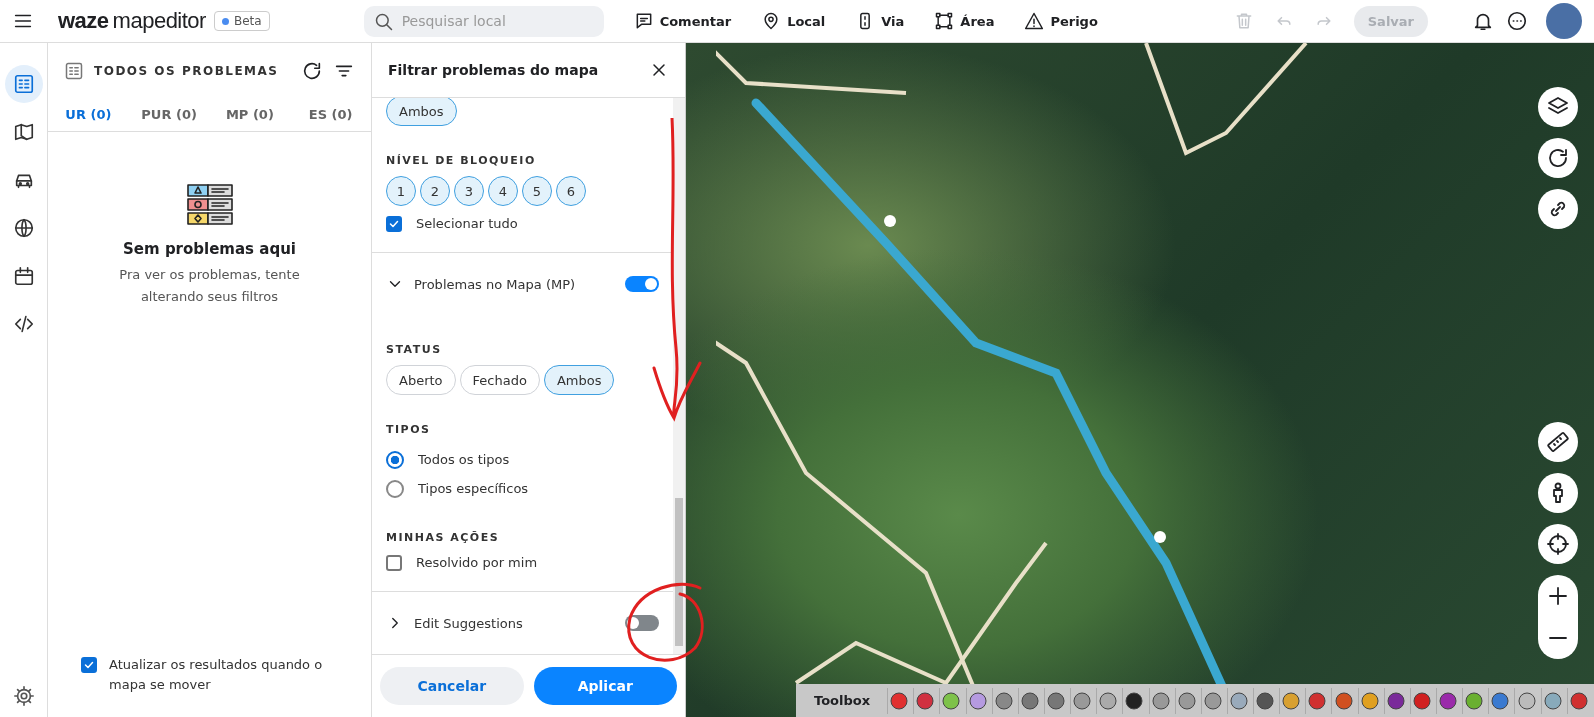 This screenshot has width=1594, height=717. What do you see at coordinates (461, 161) in the screenshot?
I see `section-heading: NÍVEL DE BLOQUEIO` at bounding box center [461, 161].